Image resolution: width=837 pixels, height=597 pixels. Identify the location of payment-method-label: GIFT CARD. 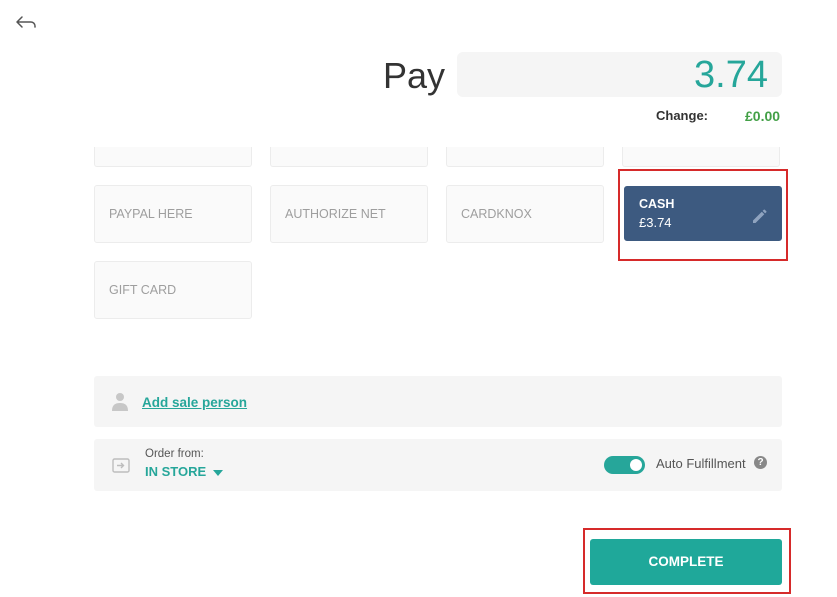
(143, 290).